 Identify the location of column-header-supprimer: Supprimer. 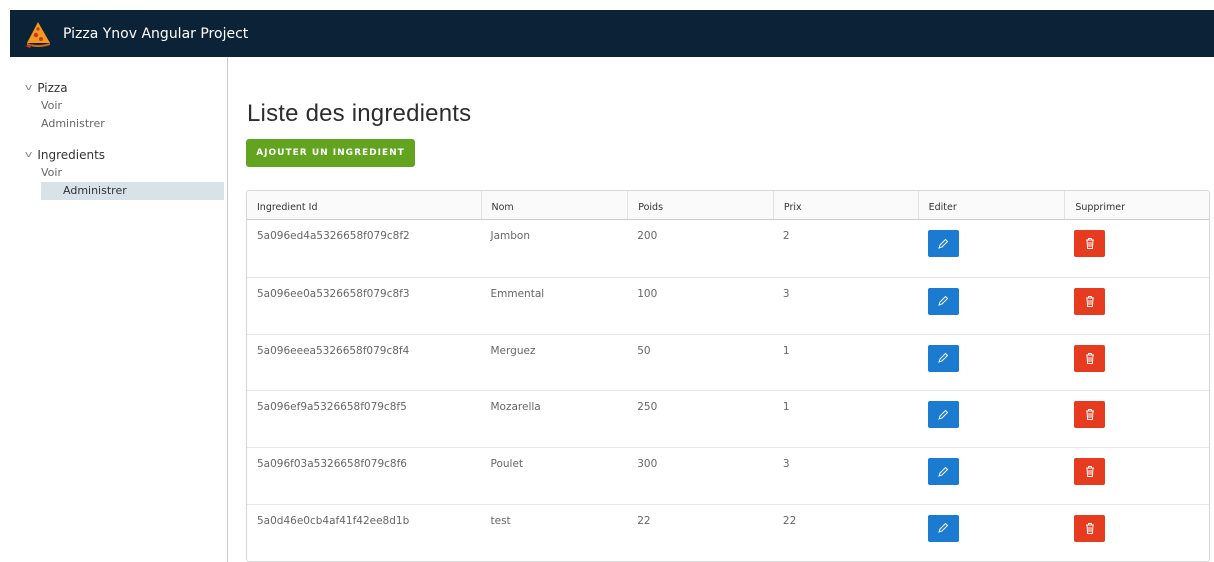
(1136, 205).